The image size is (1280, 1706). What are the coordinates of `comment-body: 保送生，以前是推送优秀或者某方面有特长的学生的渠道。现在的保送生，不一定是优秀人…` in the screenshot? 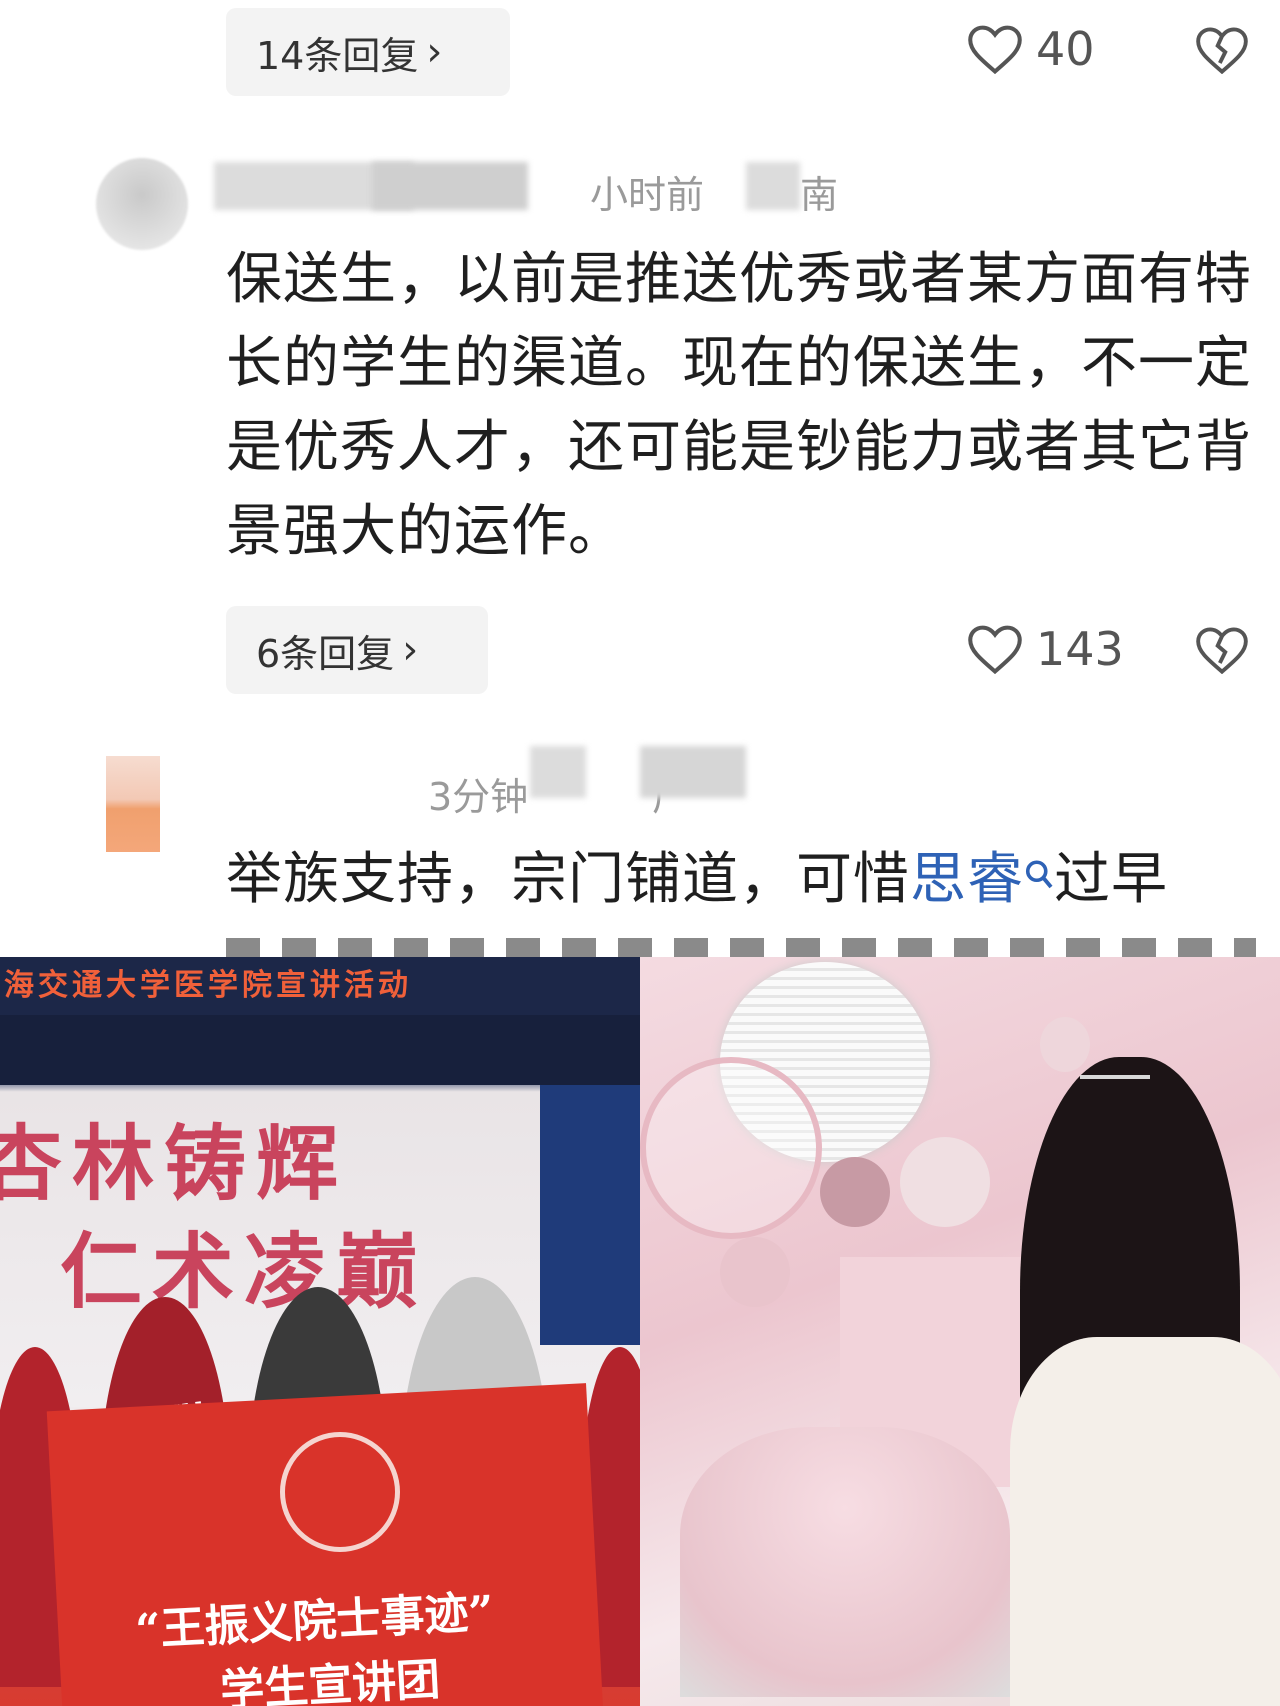 It's located at (739, 405).